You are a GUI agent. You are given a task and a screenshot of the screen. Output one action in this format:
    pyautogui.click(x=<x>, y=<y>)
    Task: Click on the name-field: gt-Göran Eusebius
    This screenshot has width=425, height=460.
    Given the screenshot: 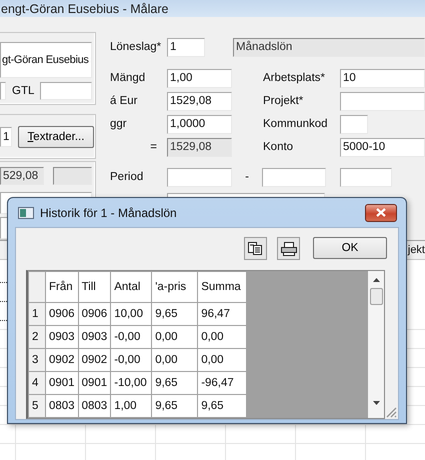 What is the action you would take?
    pyautogui.click(x=46, y=60)
    